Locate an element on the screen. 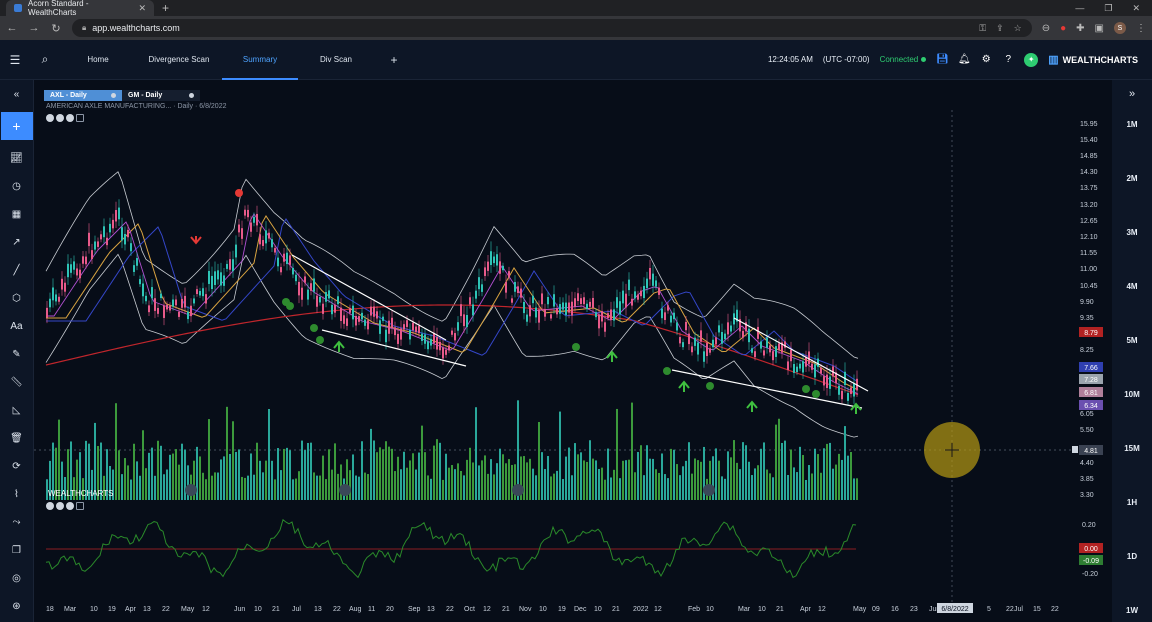 The height and width of the screenshot is (622, 1152). reload-icon: ↻ is located at coordinates (56, 28).